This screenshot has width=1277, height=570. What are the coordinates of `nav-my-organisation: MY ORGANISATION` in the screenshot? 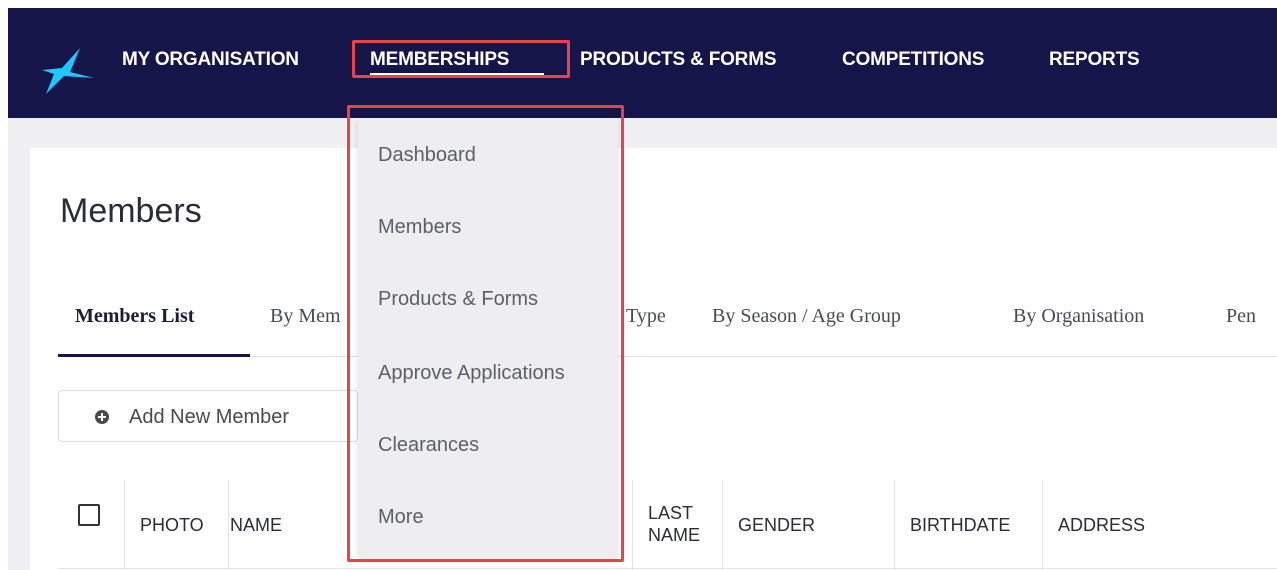 It's located at (210, 60).